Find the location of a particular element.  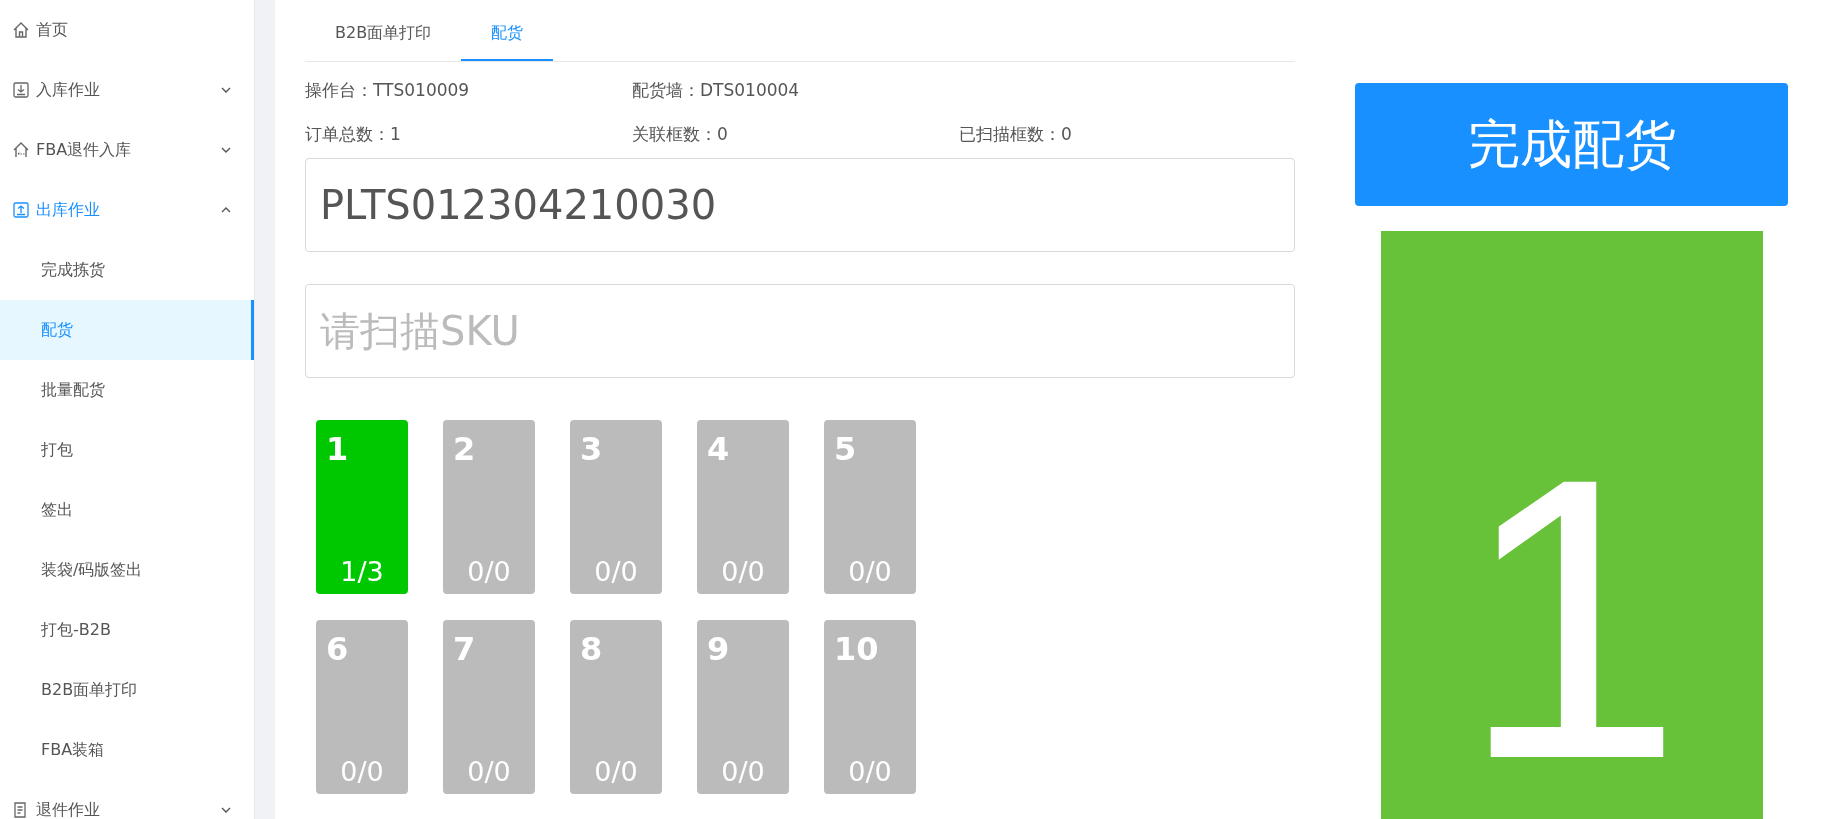

sidebar-subitem: 完成拣货 is located at coordinates (127, 270).